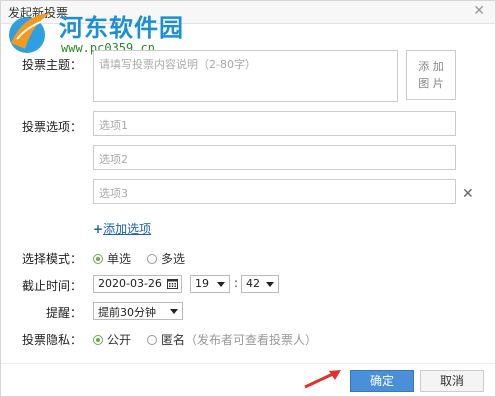 The height and width of the screenshot is (397, 496). I want to click on delete-option-icon: ✕, so click(468, 194).